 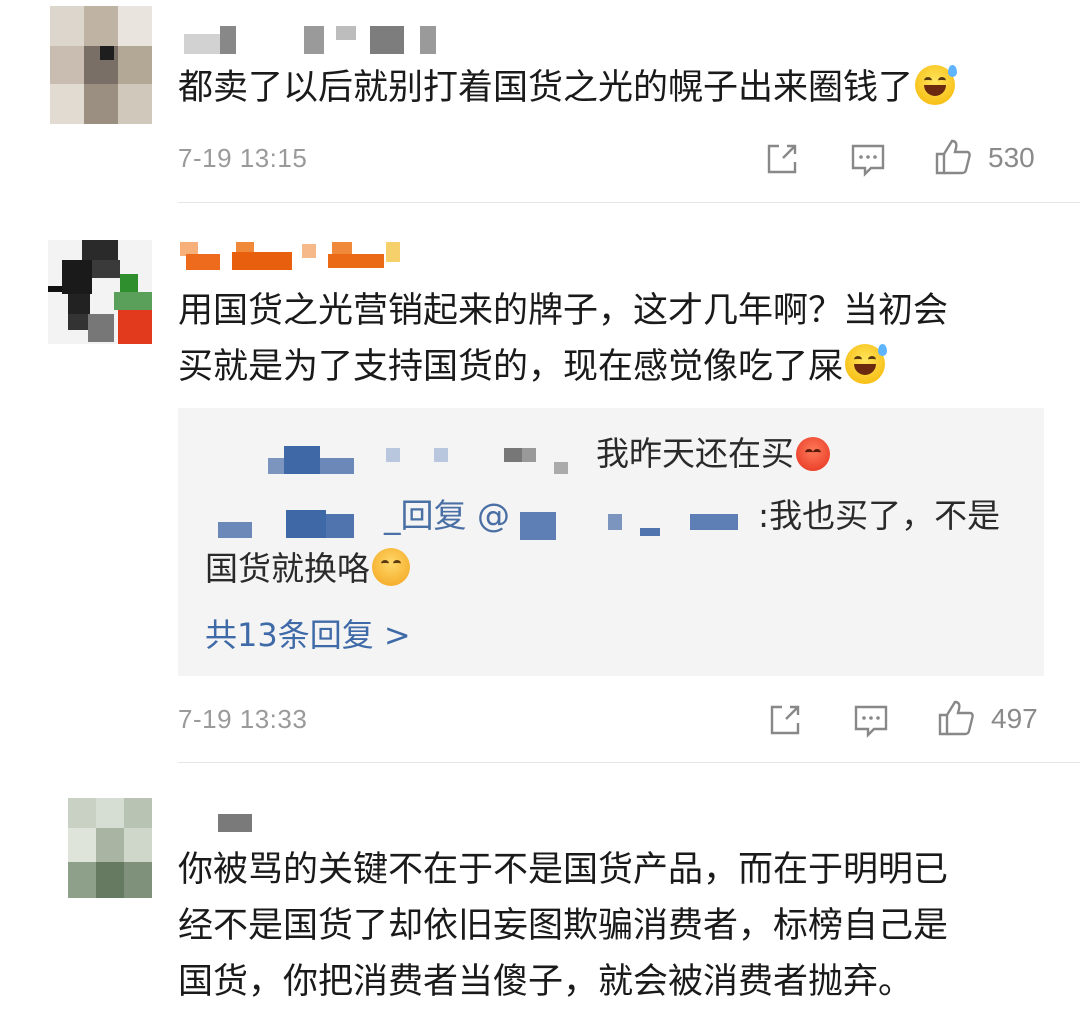 I want to click on reply-text: 我昨天还在买, so click(x=713, y=454).